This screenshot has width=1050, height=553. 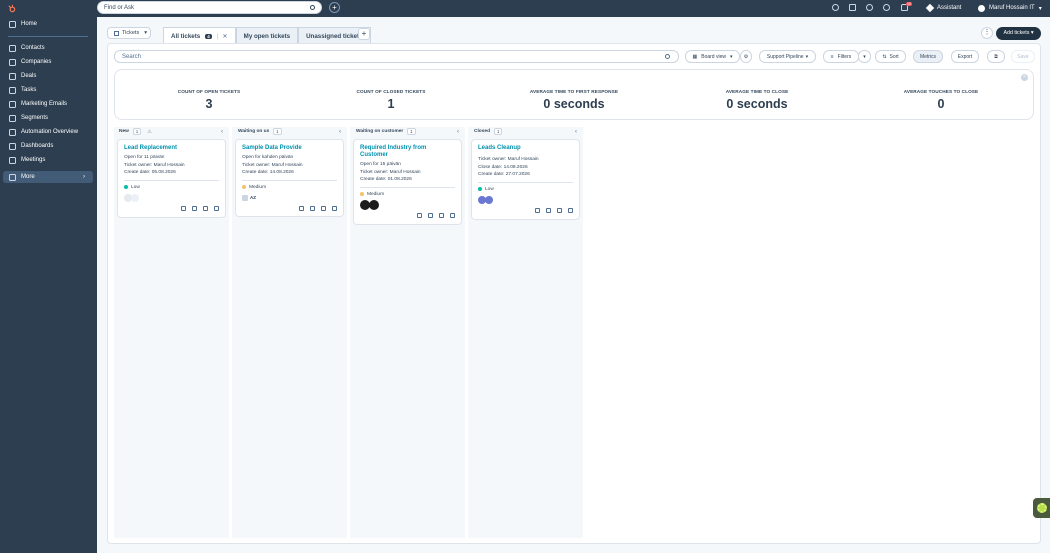 What do you see at coordinates (757, 100) in the screenshot?
I see `metric-time-to-close: AVERAGE TIME TO CLOSE 0 seconds` at bounding box center [757, 100].